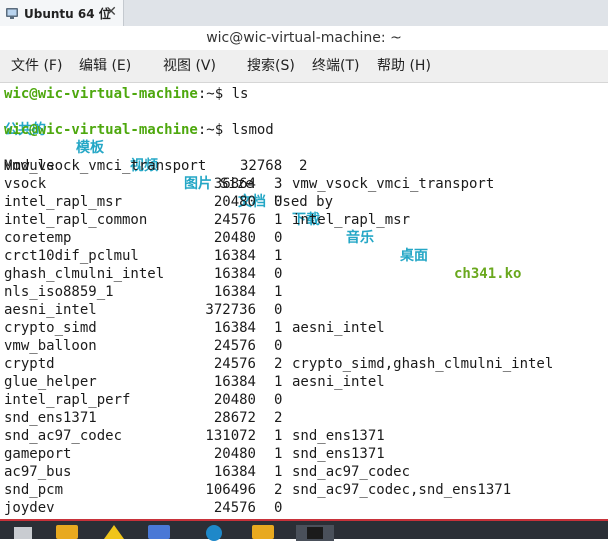 The width and height of the screenshot is (608, 541). I want to click on prompt-line: wic@wic-virtual-machine:~$ lsmod, so click(139, 130).